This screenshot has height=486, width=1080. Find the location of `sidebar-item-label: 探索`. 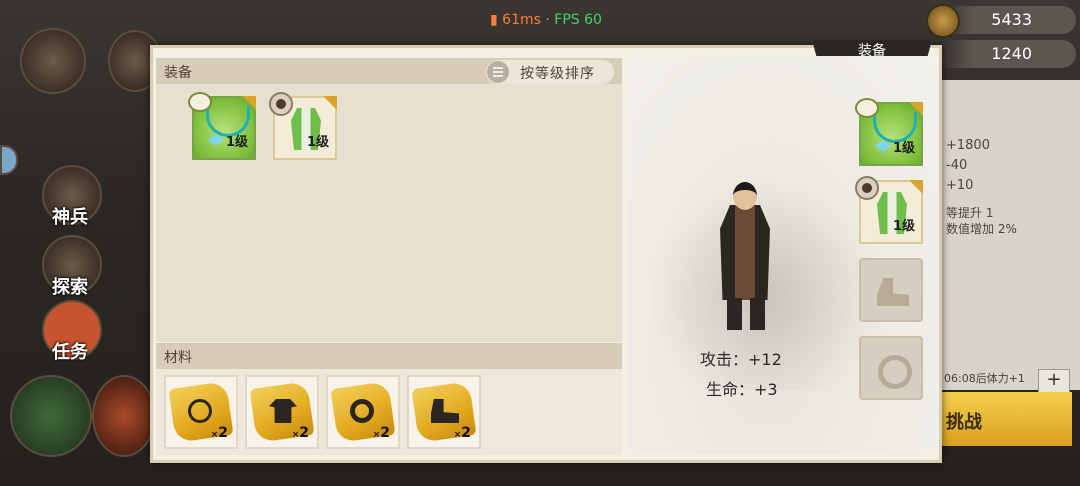

sidebar-item-label: 探索 is located at coordinates (70, 287).